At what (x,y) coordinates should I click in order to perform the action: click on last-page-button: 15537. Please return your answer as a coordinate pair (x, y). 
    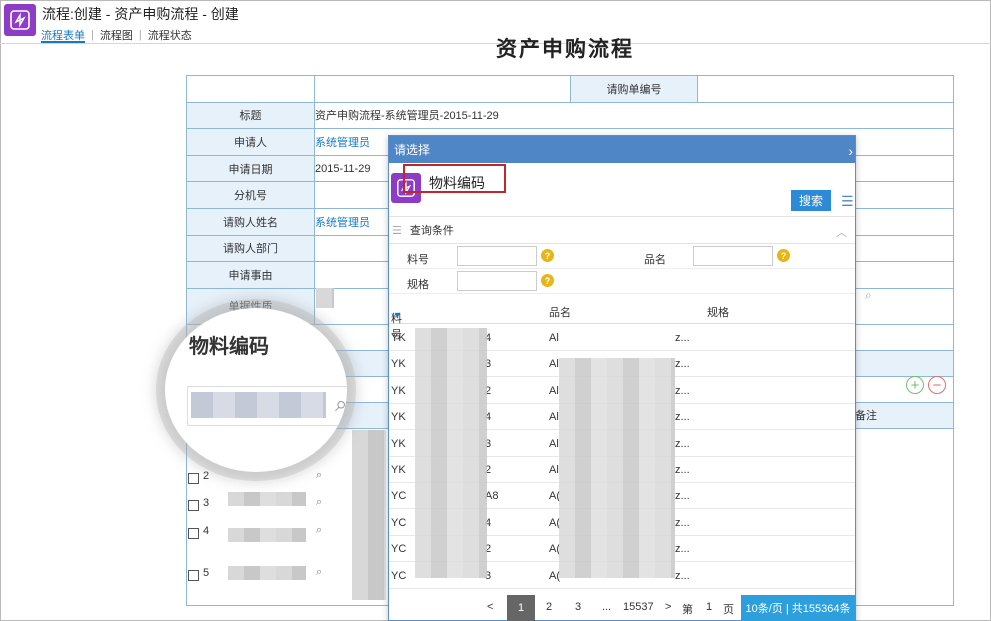
    Looking at the image, I should click on (638, 607).